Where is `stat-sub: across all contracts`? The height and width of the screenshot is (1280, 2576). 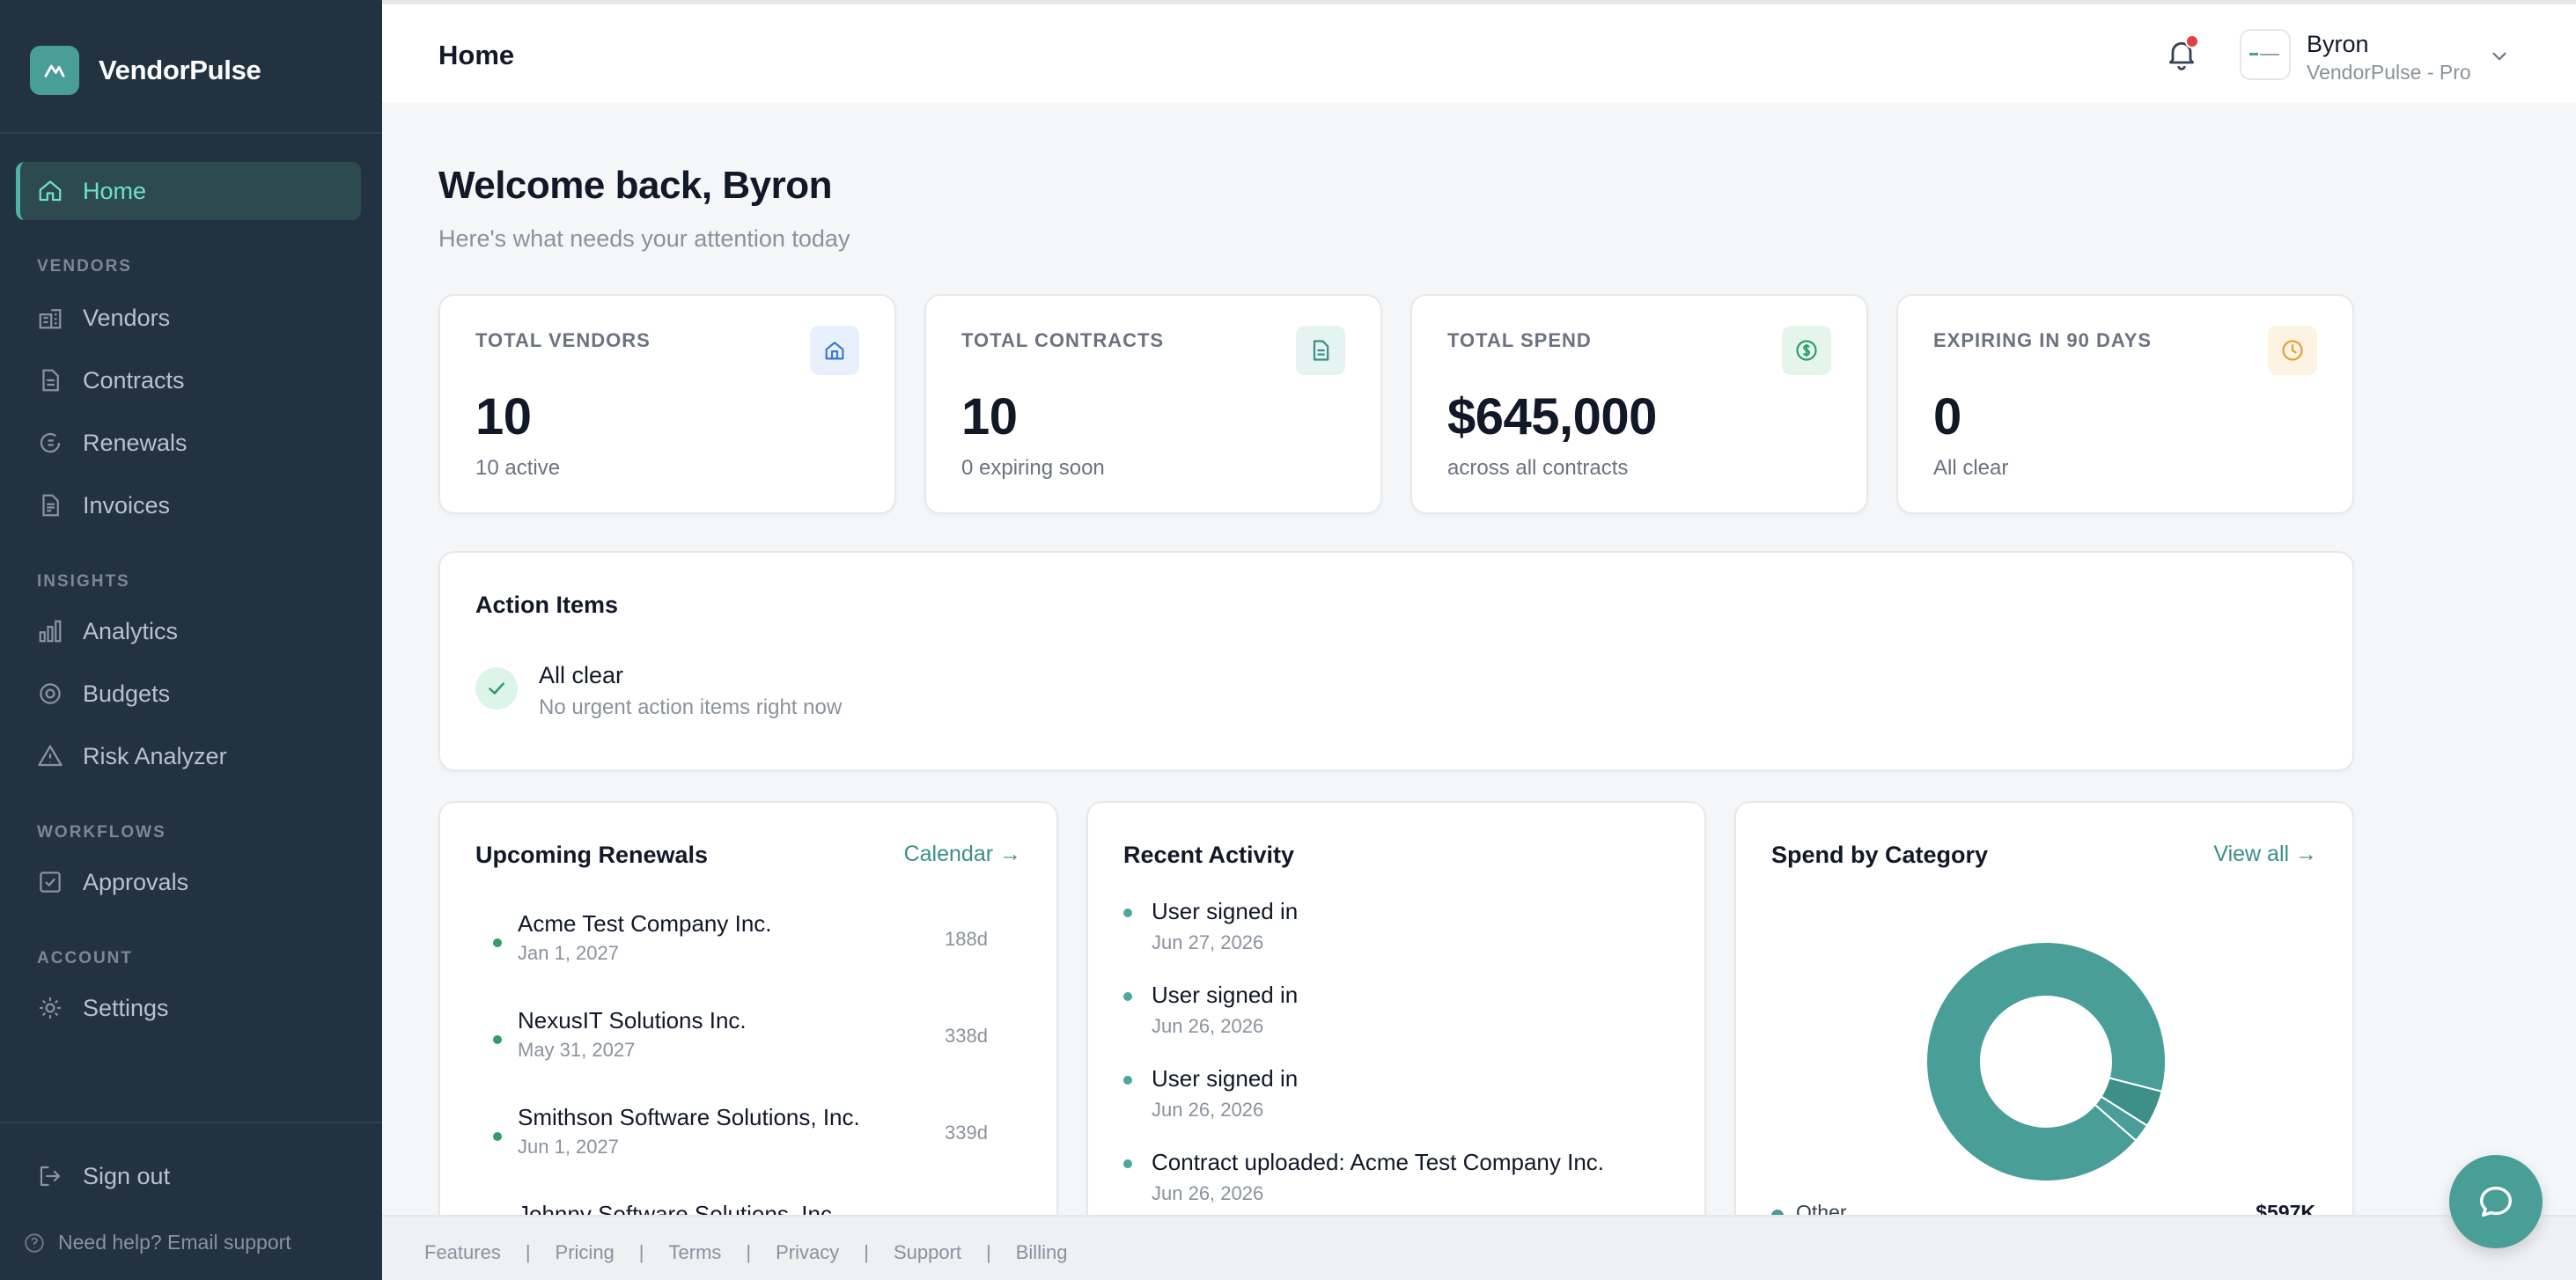
stat-sub: across all contracts is located at coordinates (1538, 468).